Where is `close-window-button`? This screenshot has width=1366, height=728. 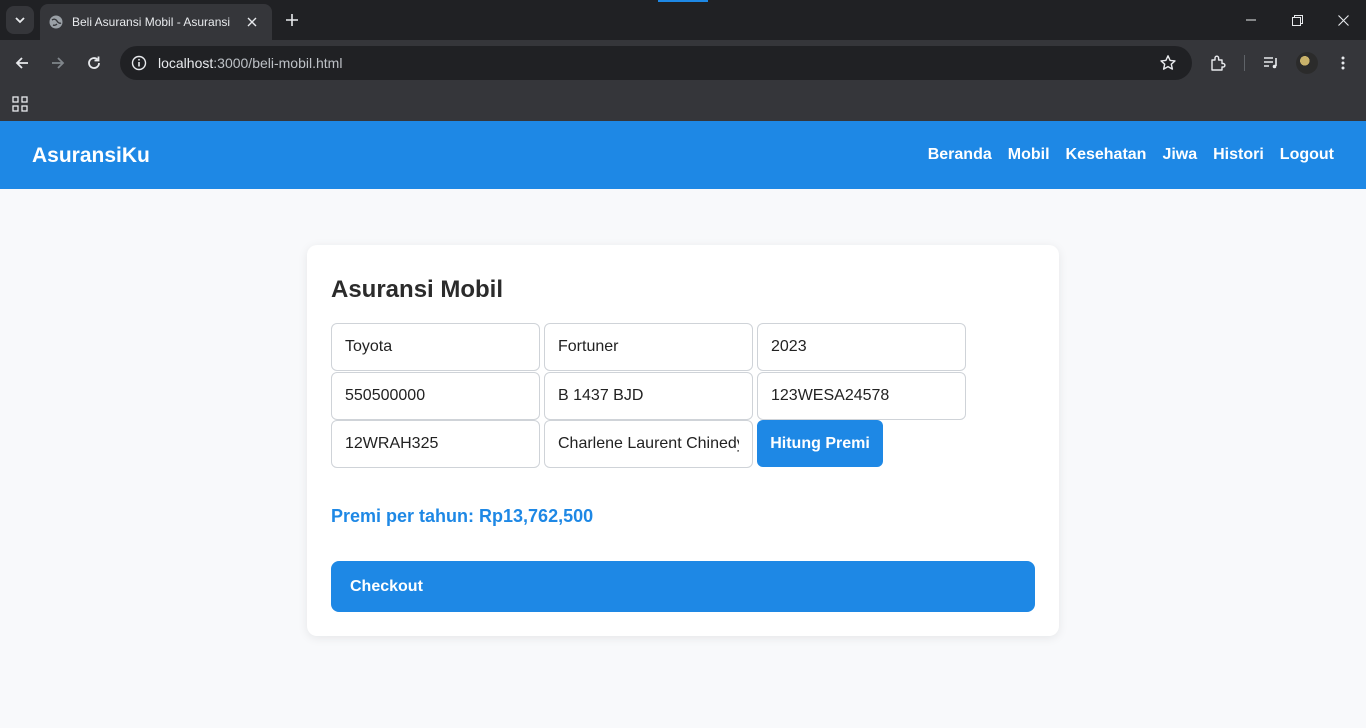 close-window-button is located at coordinates (1343, 20).